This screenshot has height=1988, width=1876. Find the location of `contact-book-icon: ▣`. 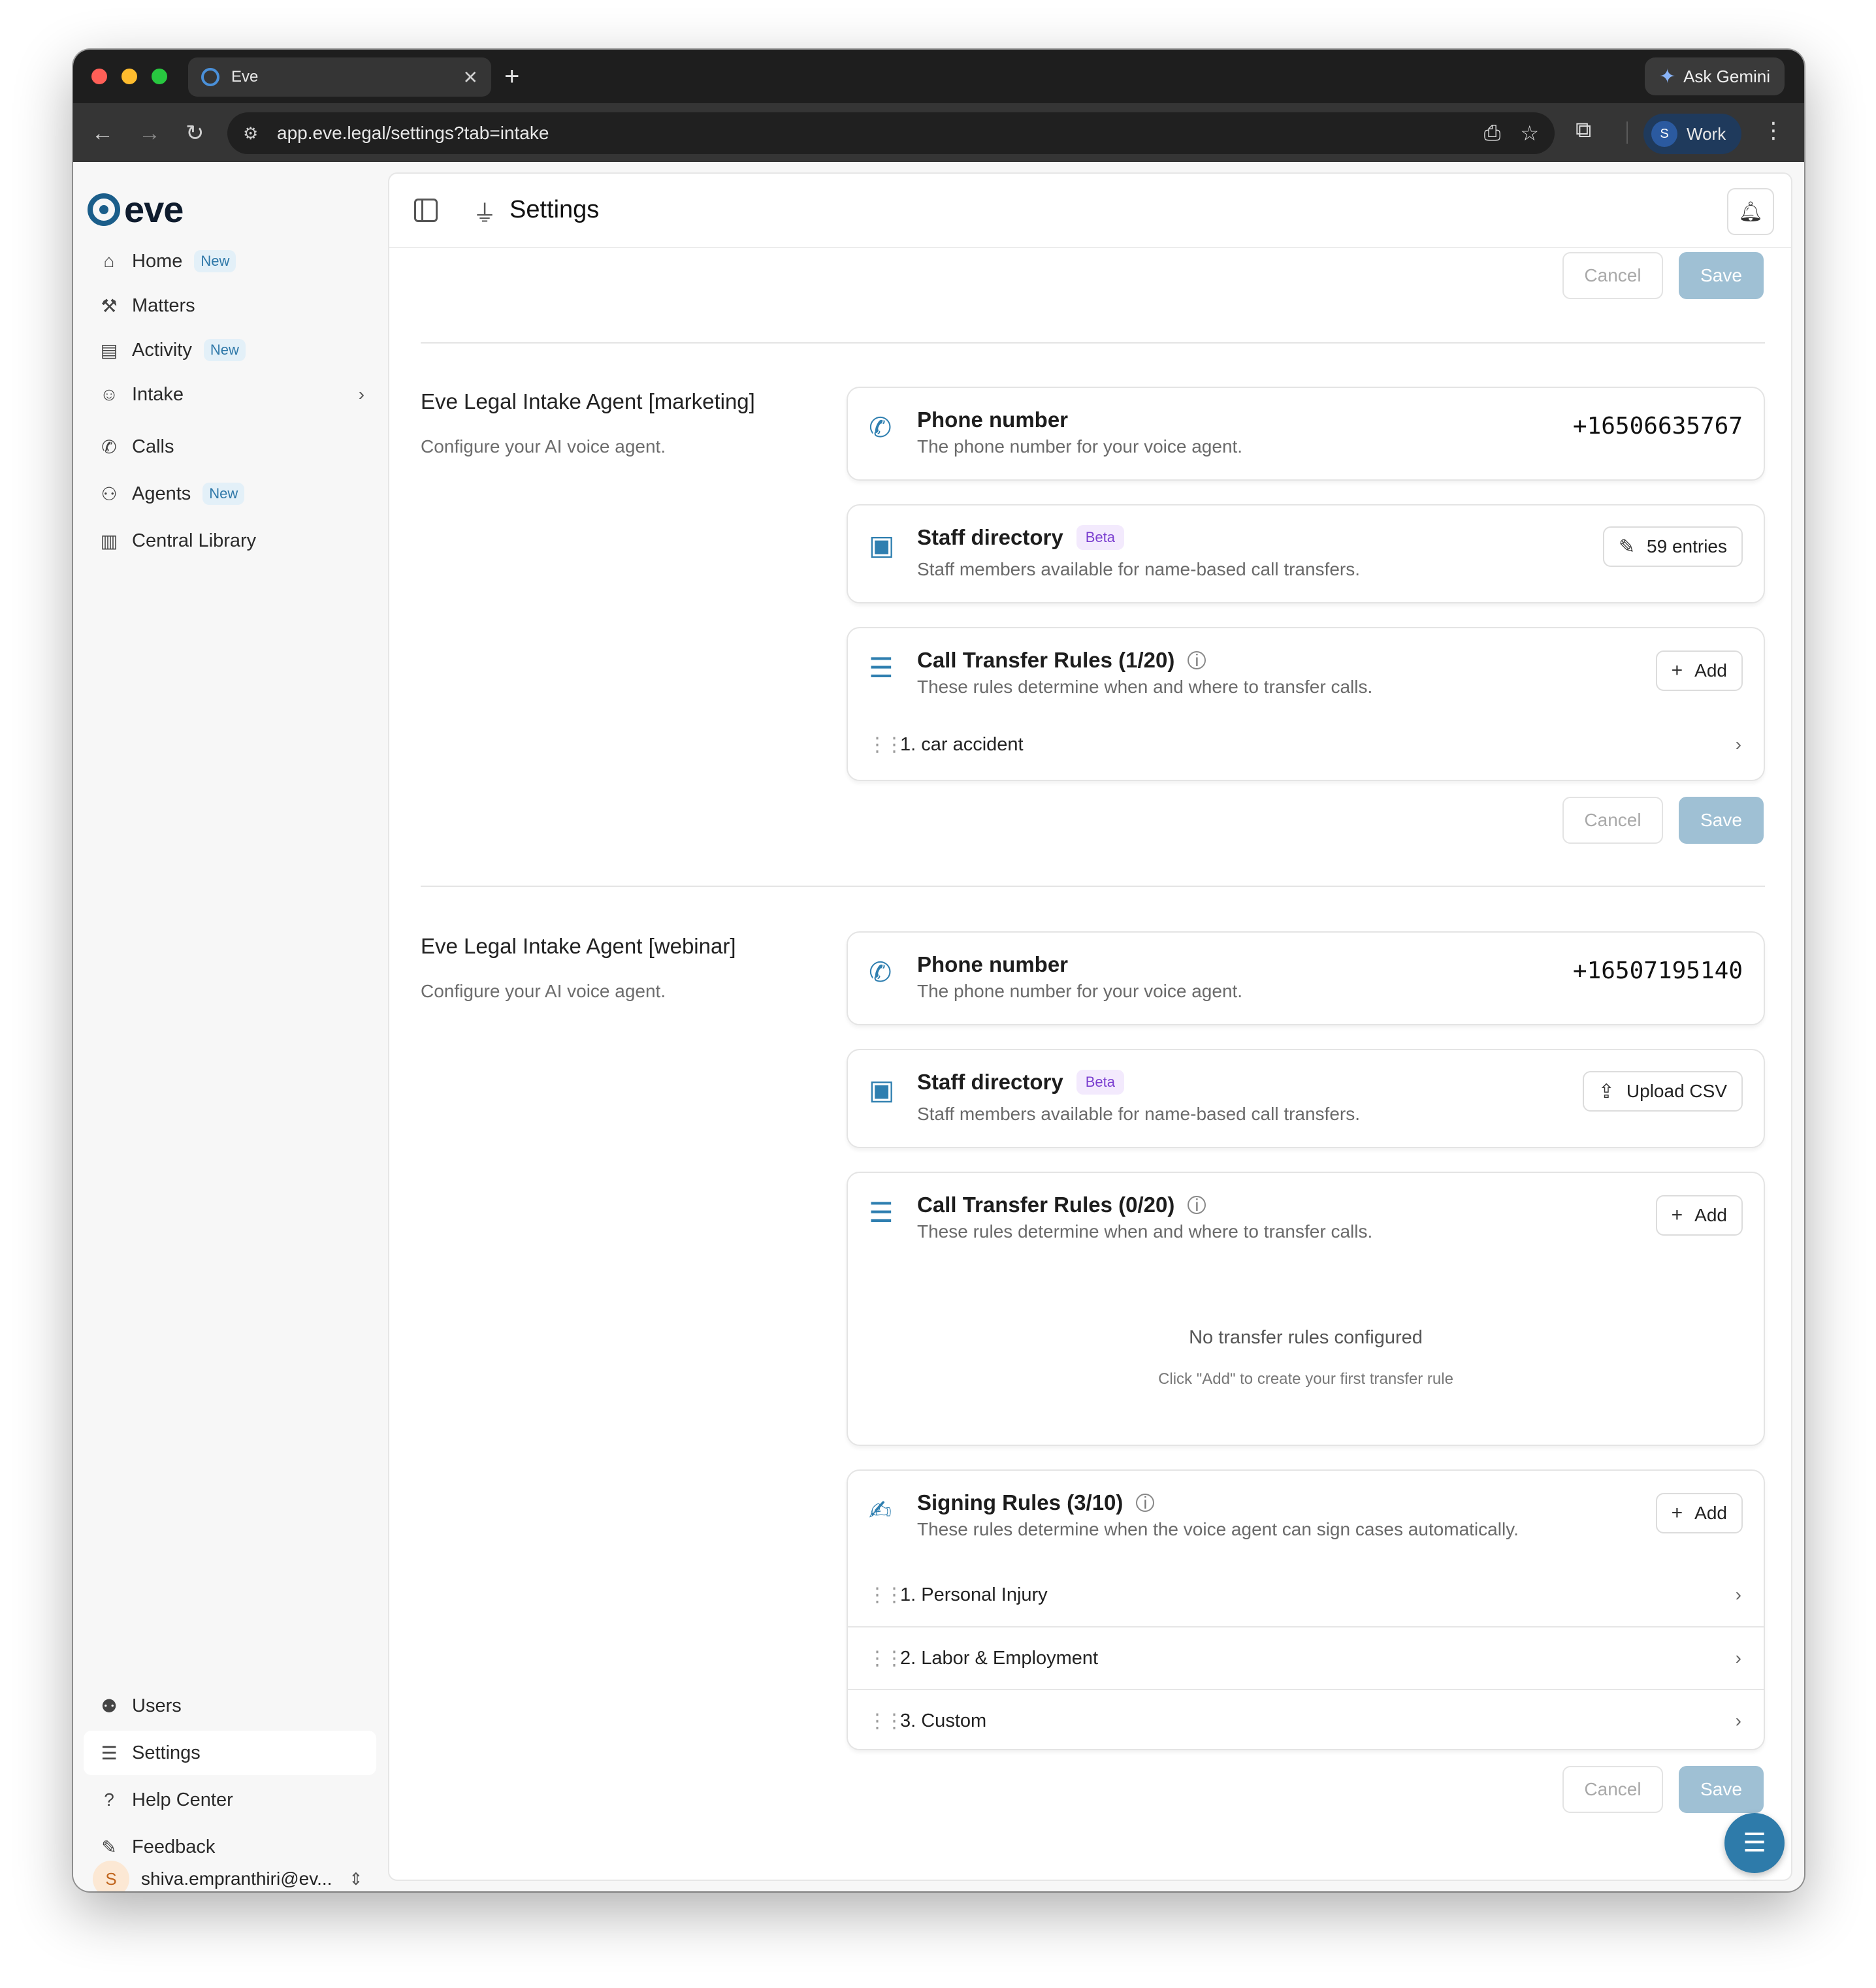

contact-book-icon: ▣ is located at coordinates (882, 545).